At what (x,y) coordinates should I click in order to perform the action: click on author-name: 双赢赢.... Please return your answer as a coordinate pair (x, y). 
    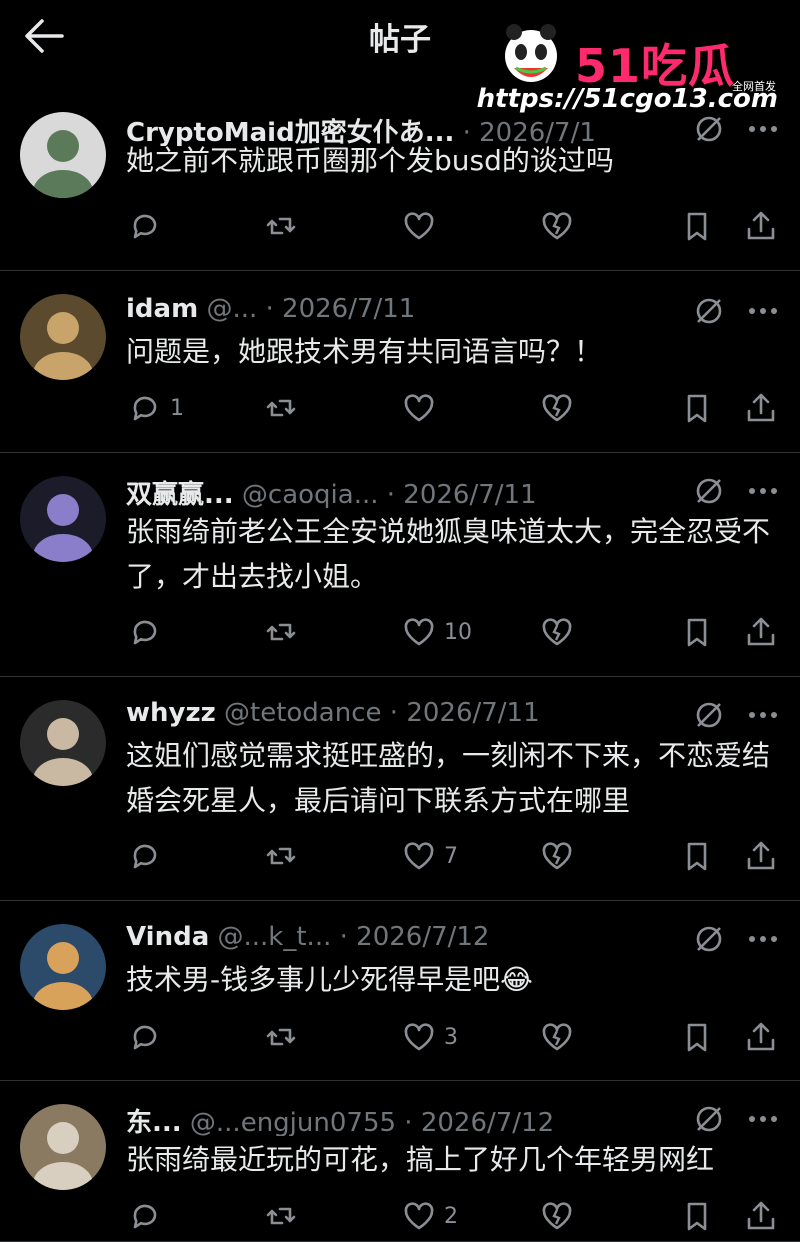
    Looking at the image, I should click on (180, 494).